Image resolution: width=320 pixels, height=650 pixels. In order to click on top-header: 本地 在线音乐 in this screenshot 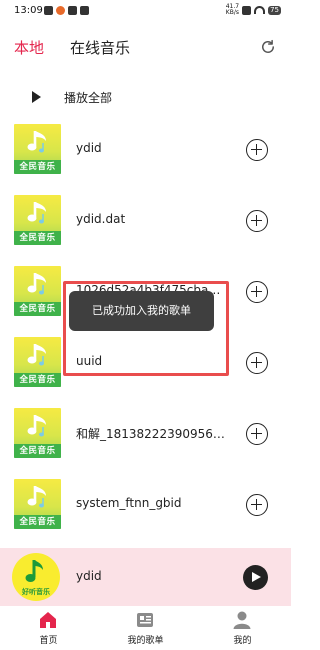, I will do `click(145, 47)`.